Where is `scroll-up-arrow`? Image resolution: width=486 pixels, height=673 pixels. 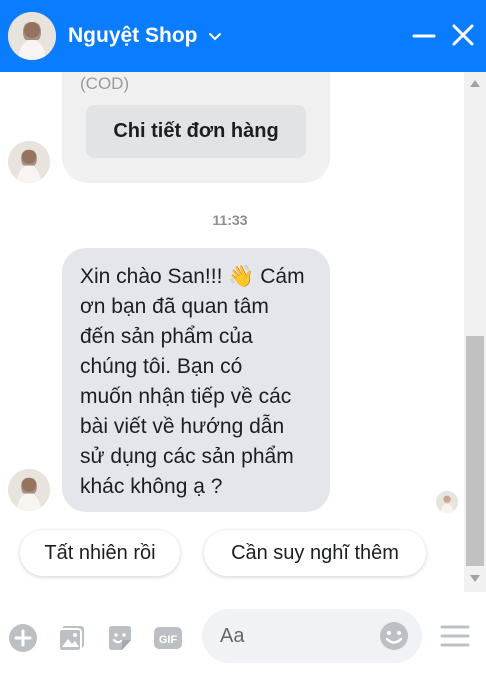
scroll-up-arrow is located at coordinates (475, 83).